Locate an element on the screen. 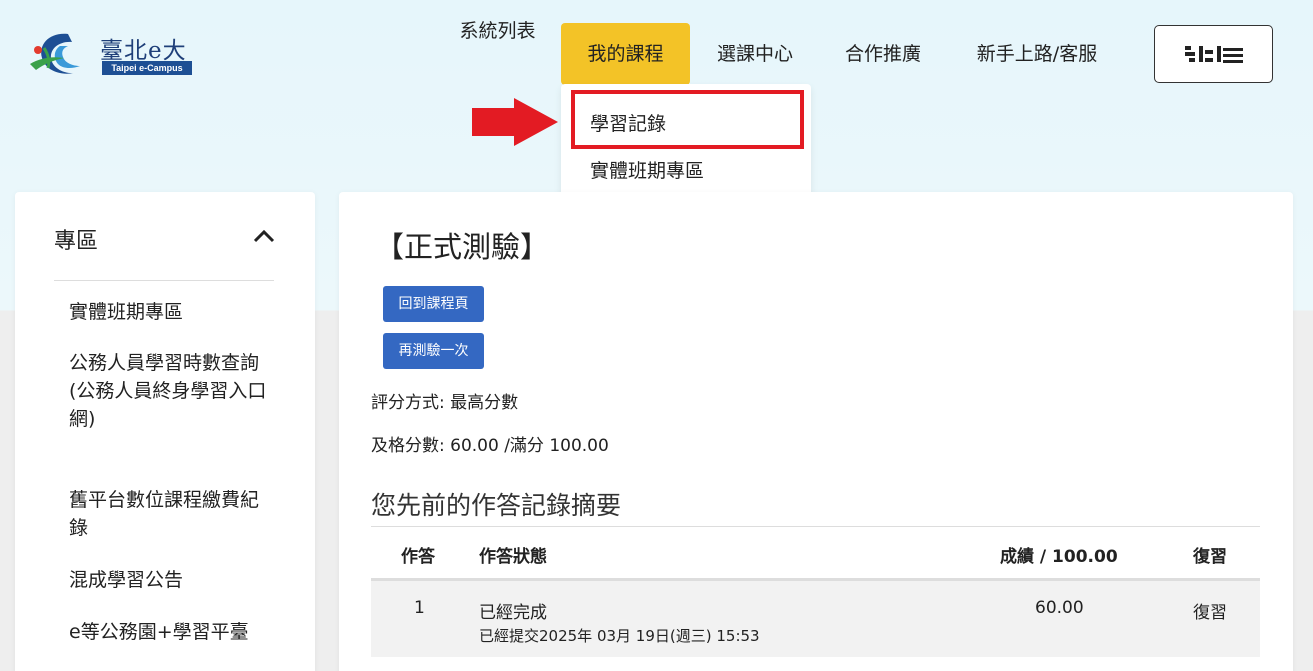  nav-help-service: 新手上路/客服 is located at coordinates (1037, 54).